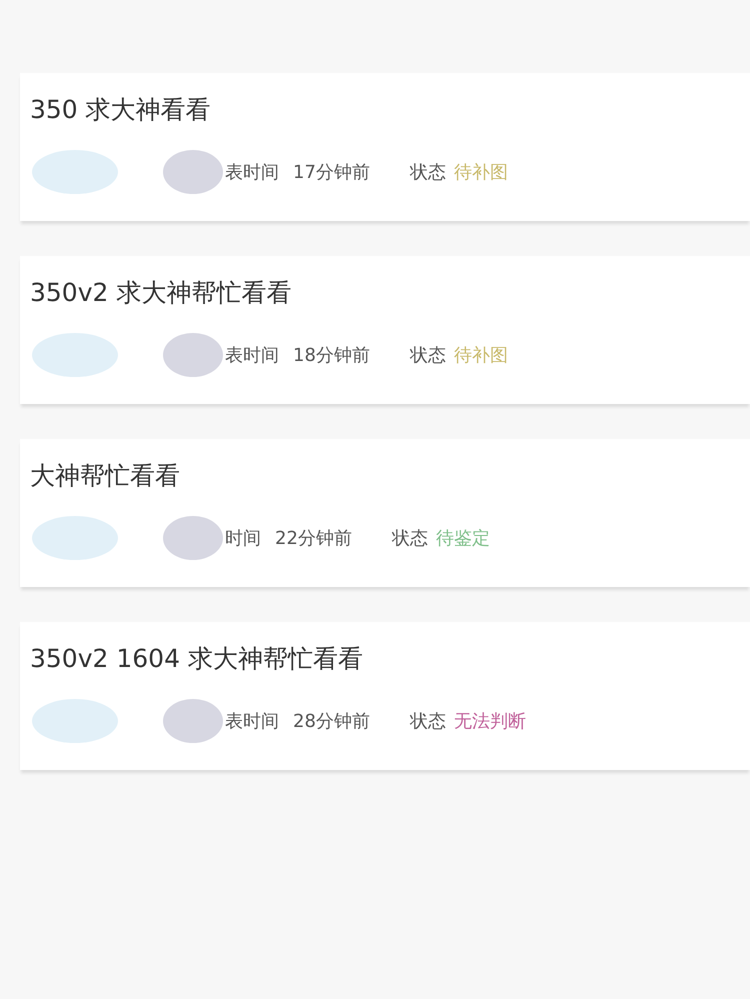 Image resolution: width=750 pixels, height=999 pixels. What do you see at coordinates (196, 658) in the screenshot?
I see `post-title: 350v2 1604 求大神帮忙看看` at bounding box center [196, 658].